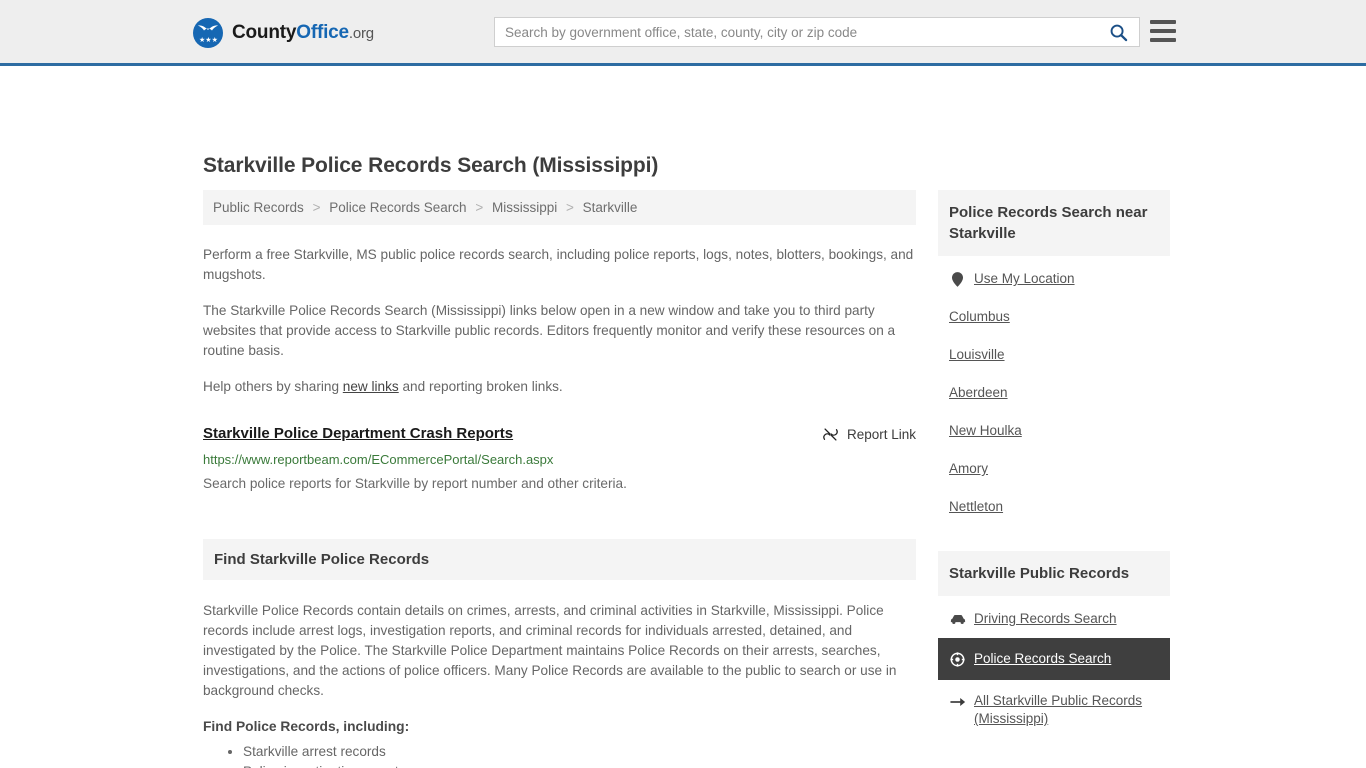  I want to click on use-my-location-link: Use My Location, so click(1024, 279).